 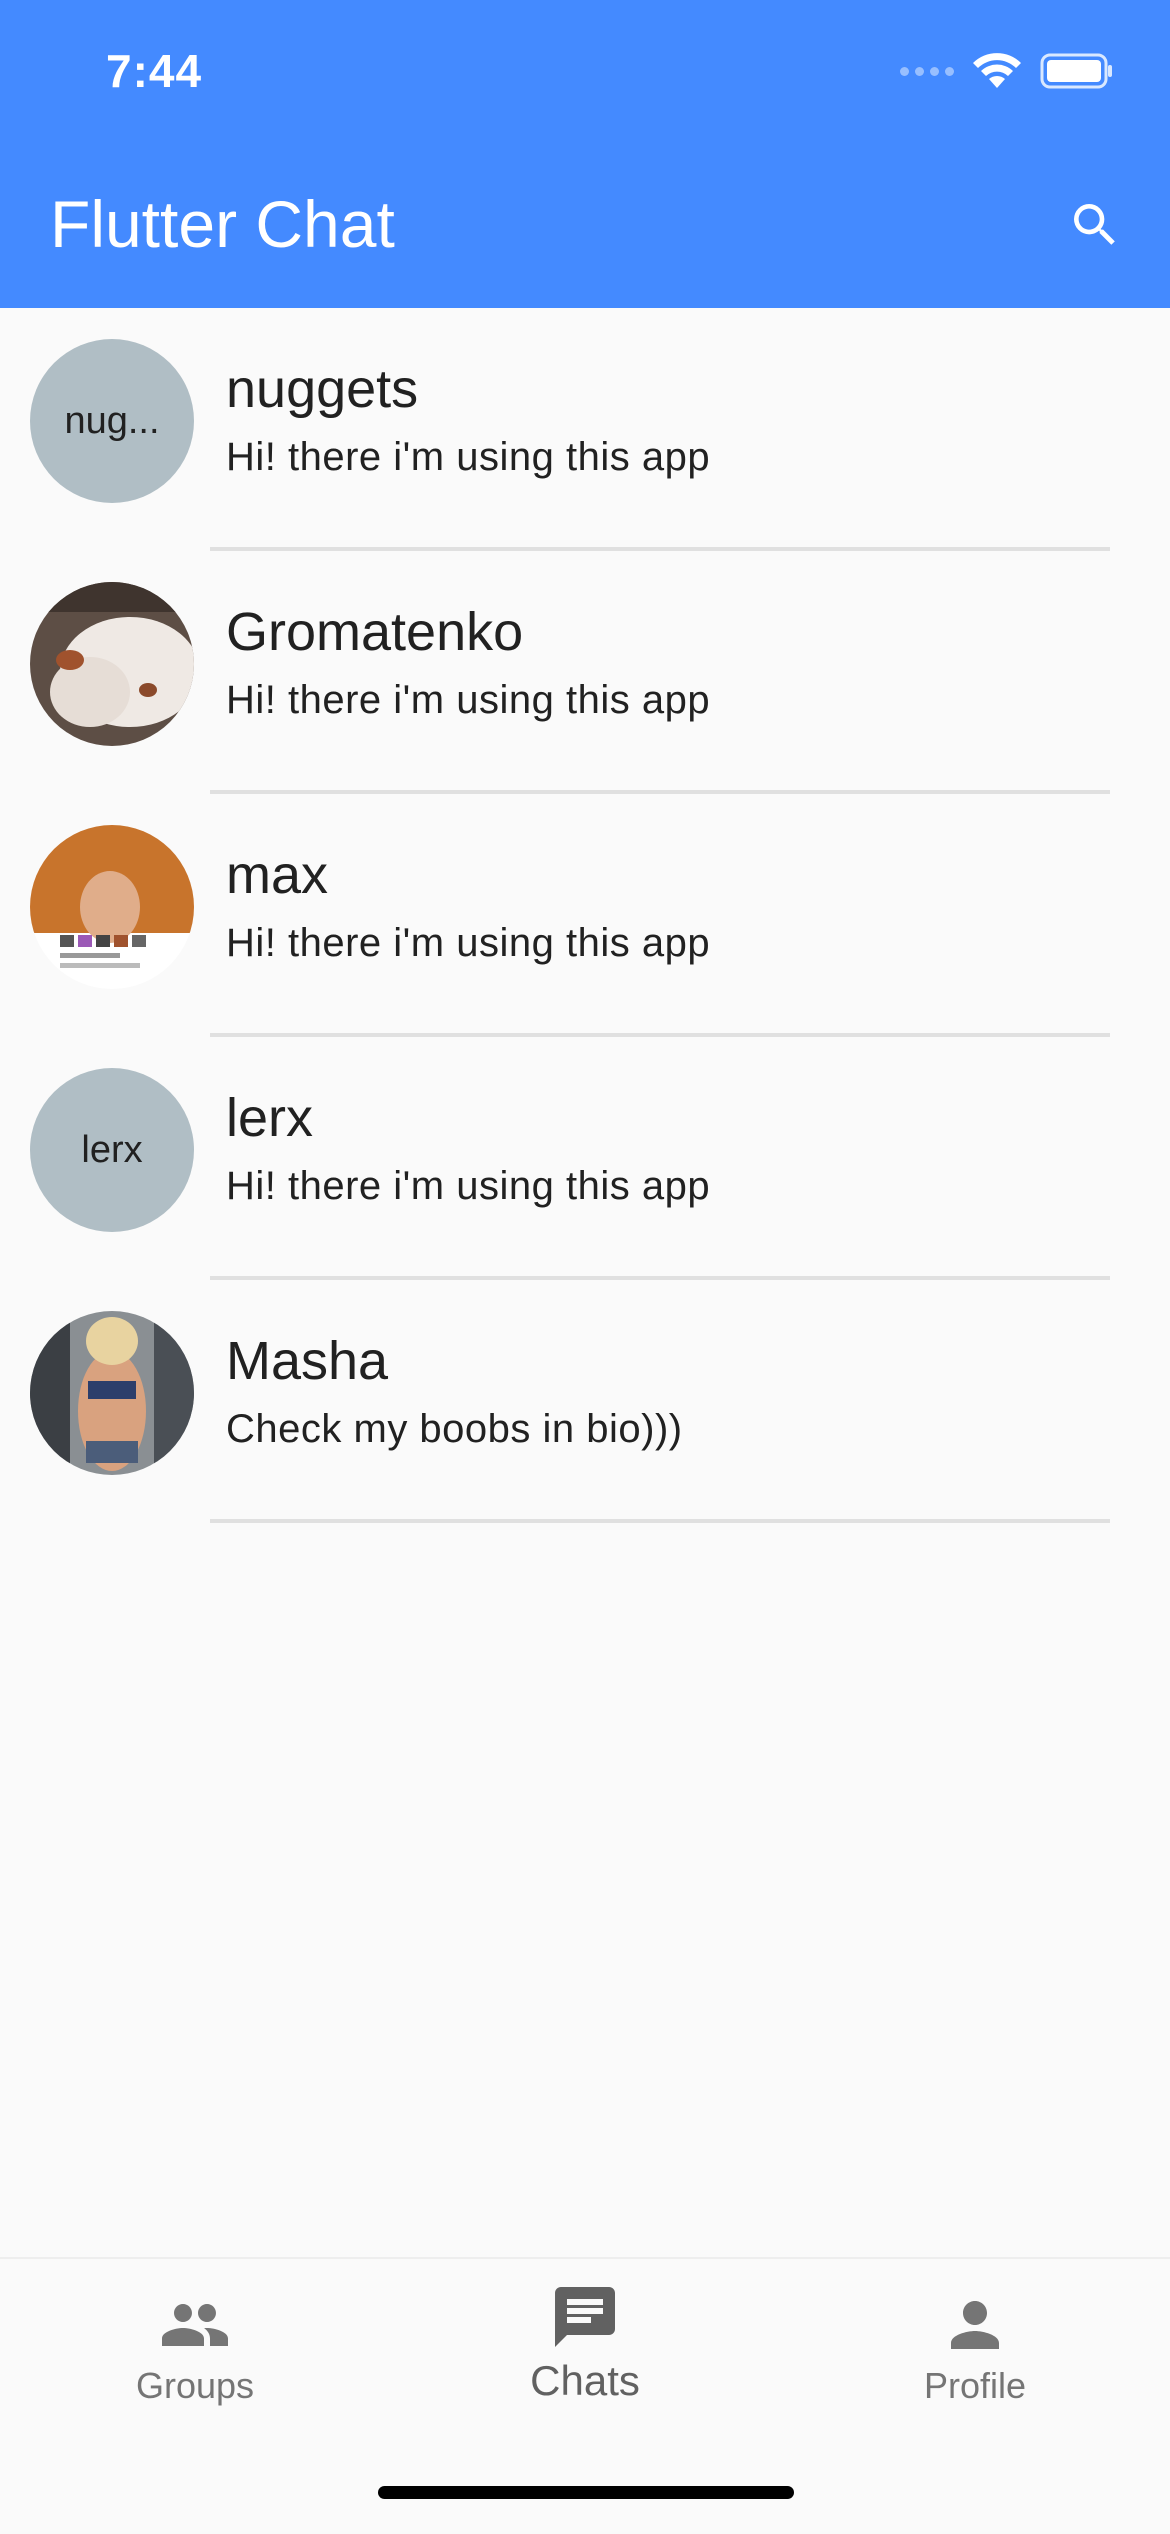 What do you see at coordinates (975, 2325) in the screenshot?
I see `person-icon` at bounding box center [975, 2325].